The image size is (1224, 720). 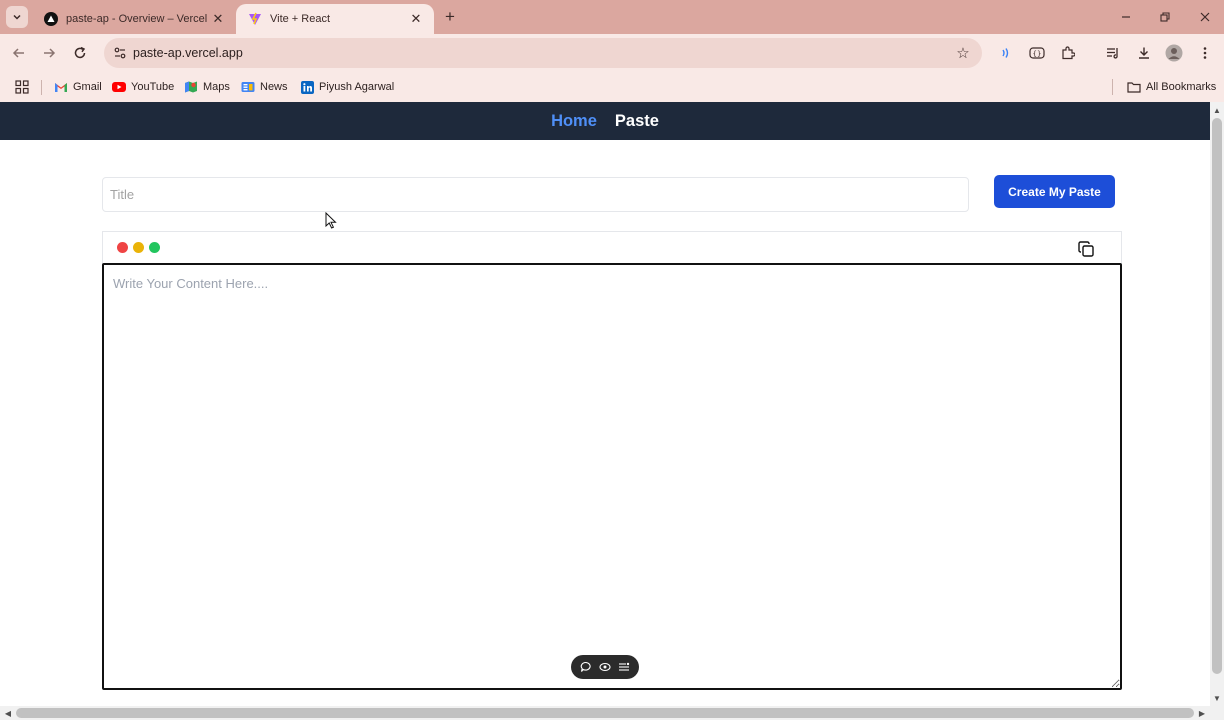 What do you see at coordinates (122, 247) in the screenshot?
I see `red-dot-icon` at bounding box center [122, 247].